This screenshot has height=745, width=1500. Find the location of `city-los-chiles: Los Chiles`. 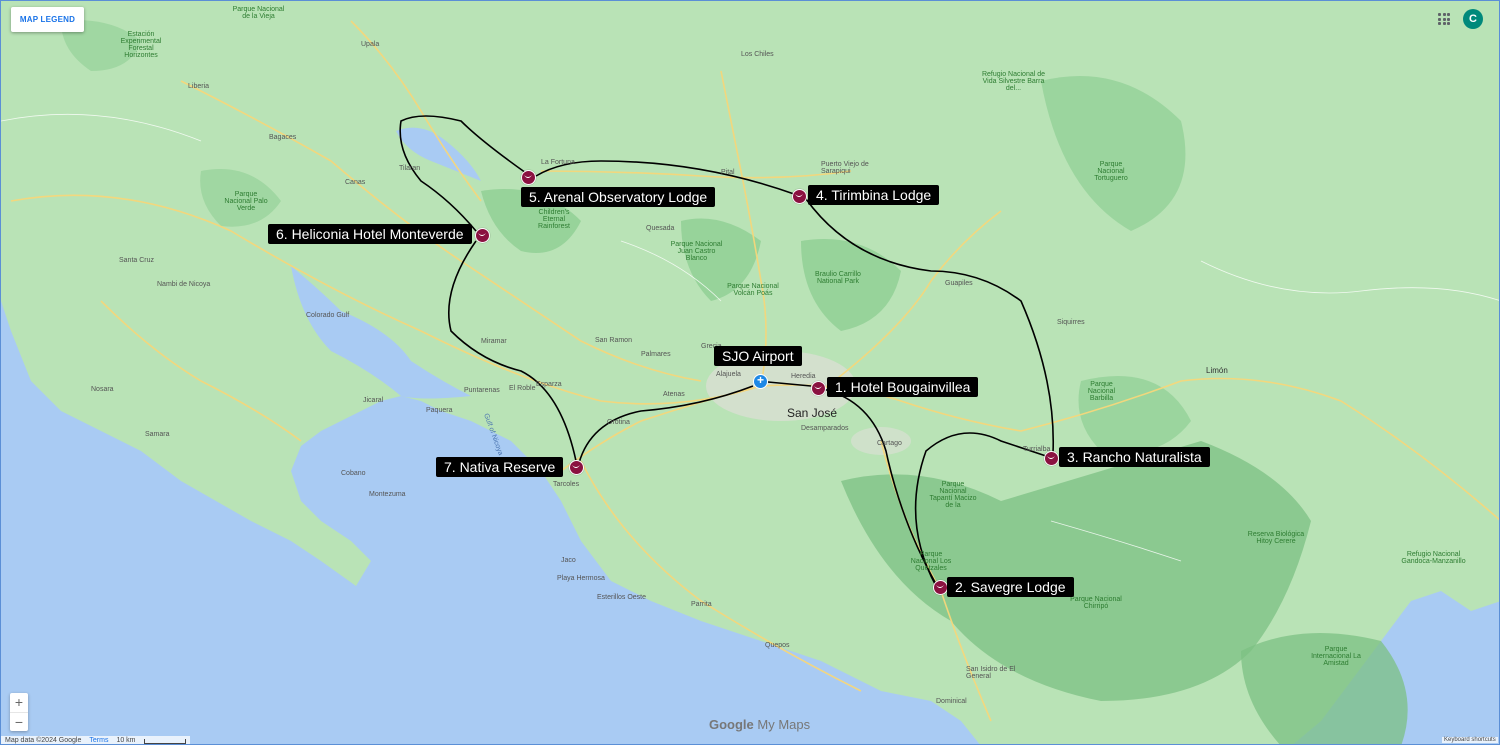

city-los-chiles: Los Chiles is located at coordinates (757, 54).